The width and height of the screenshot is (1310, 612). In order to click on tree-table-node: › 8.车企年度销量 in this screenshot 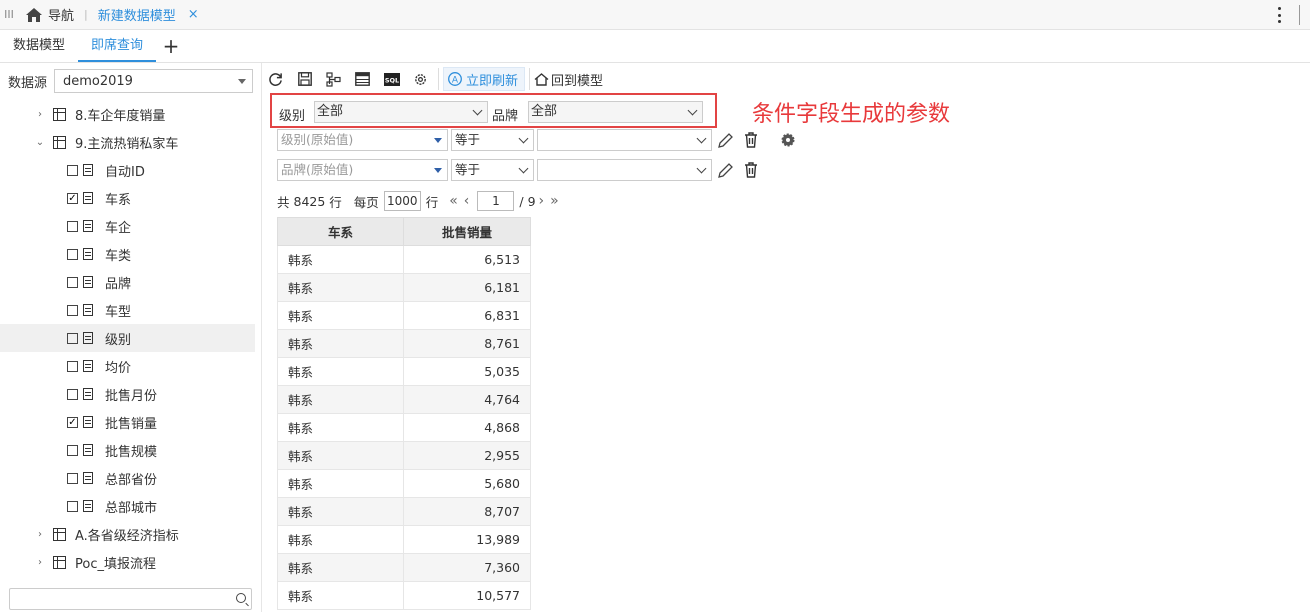, I will do `click(127, 114)`.